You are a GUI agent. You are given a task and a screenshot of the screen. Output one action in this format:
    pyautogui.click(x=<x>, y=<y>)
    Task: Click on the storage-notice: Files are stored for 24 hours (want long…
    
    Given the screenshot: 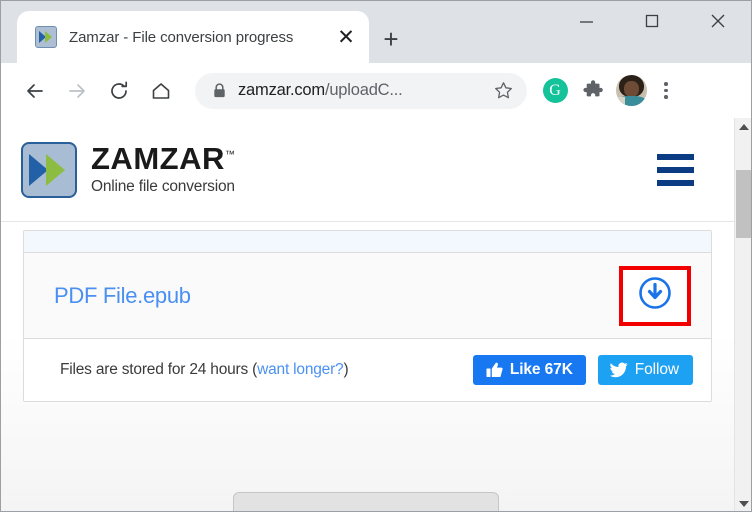 What is the action you would take?
    pyautogui.click(x=258, y=370)
    